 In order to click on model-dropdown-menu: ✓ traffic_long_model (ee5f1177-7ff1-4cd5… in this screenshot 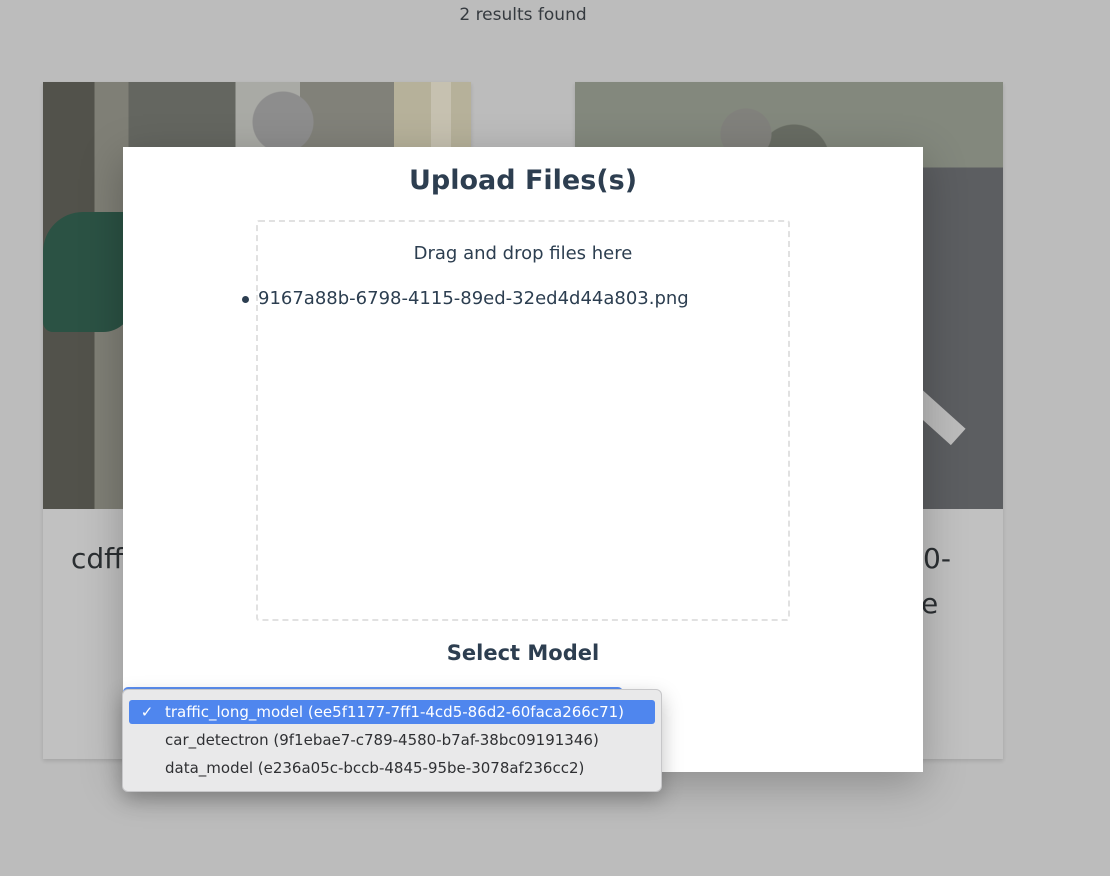, I will do `click(392, 740)`.